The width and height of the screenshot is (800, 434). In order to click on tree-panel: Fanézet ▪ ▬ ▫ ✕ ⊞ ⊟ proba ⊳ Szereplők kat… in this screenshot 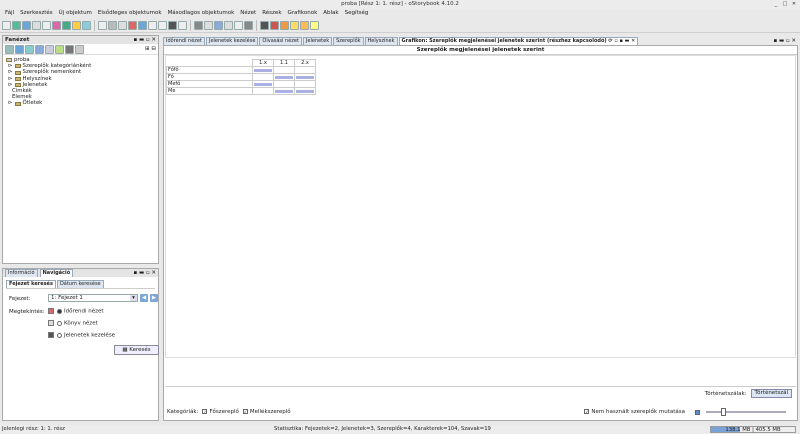, I will do `click(80, 149)`.